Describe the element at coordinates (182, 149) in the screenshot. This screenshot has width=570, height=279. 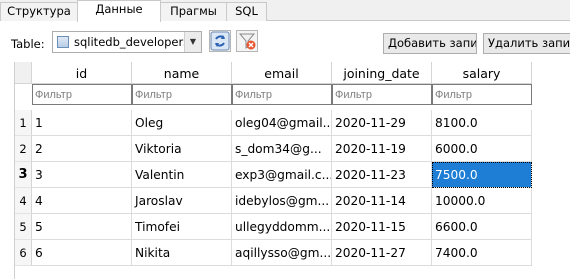
I see `cell-name: Viktoria` at that location.